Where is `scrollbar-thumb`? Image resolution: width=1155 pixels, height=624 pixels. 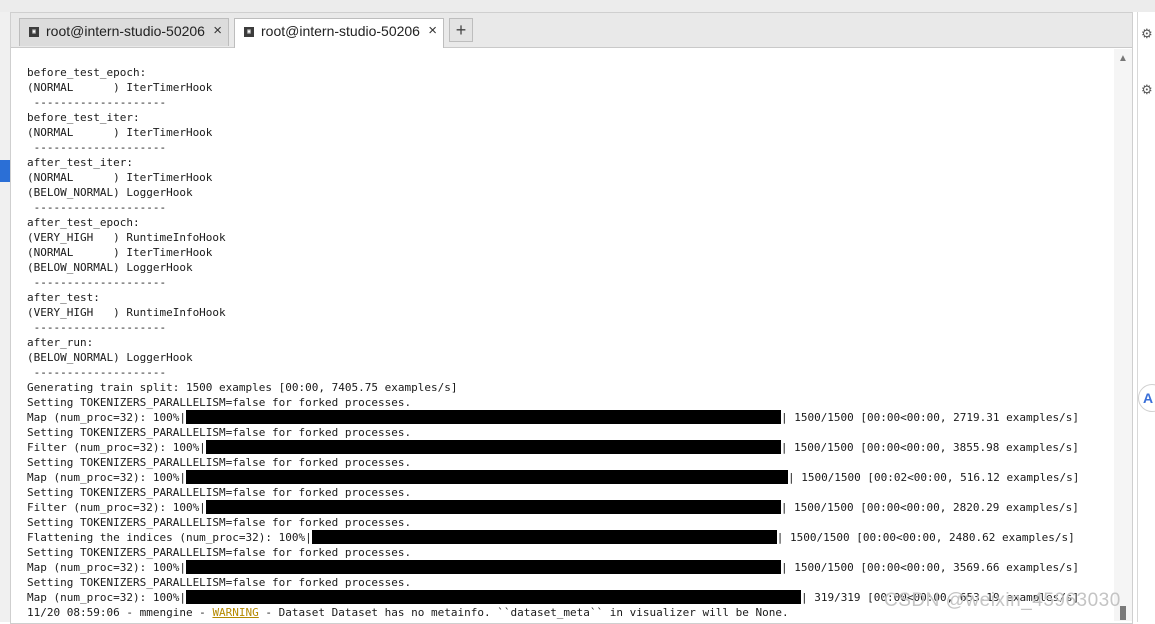 scrollbar-thumb is located at coordinates (1123, 613).